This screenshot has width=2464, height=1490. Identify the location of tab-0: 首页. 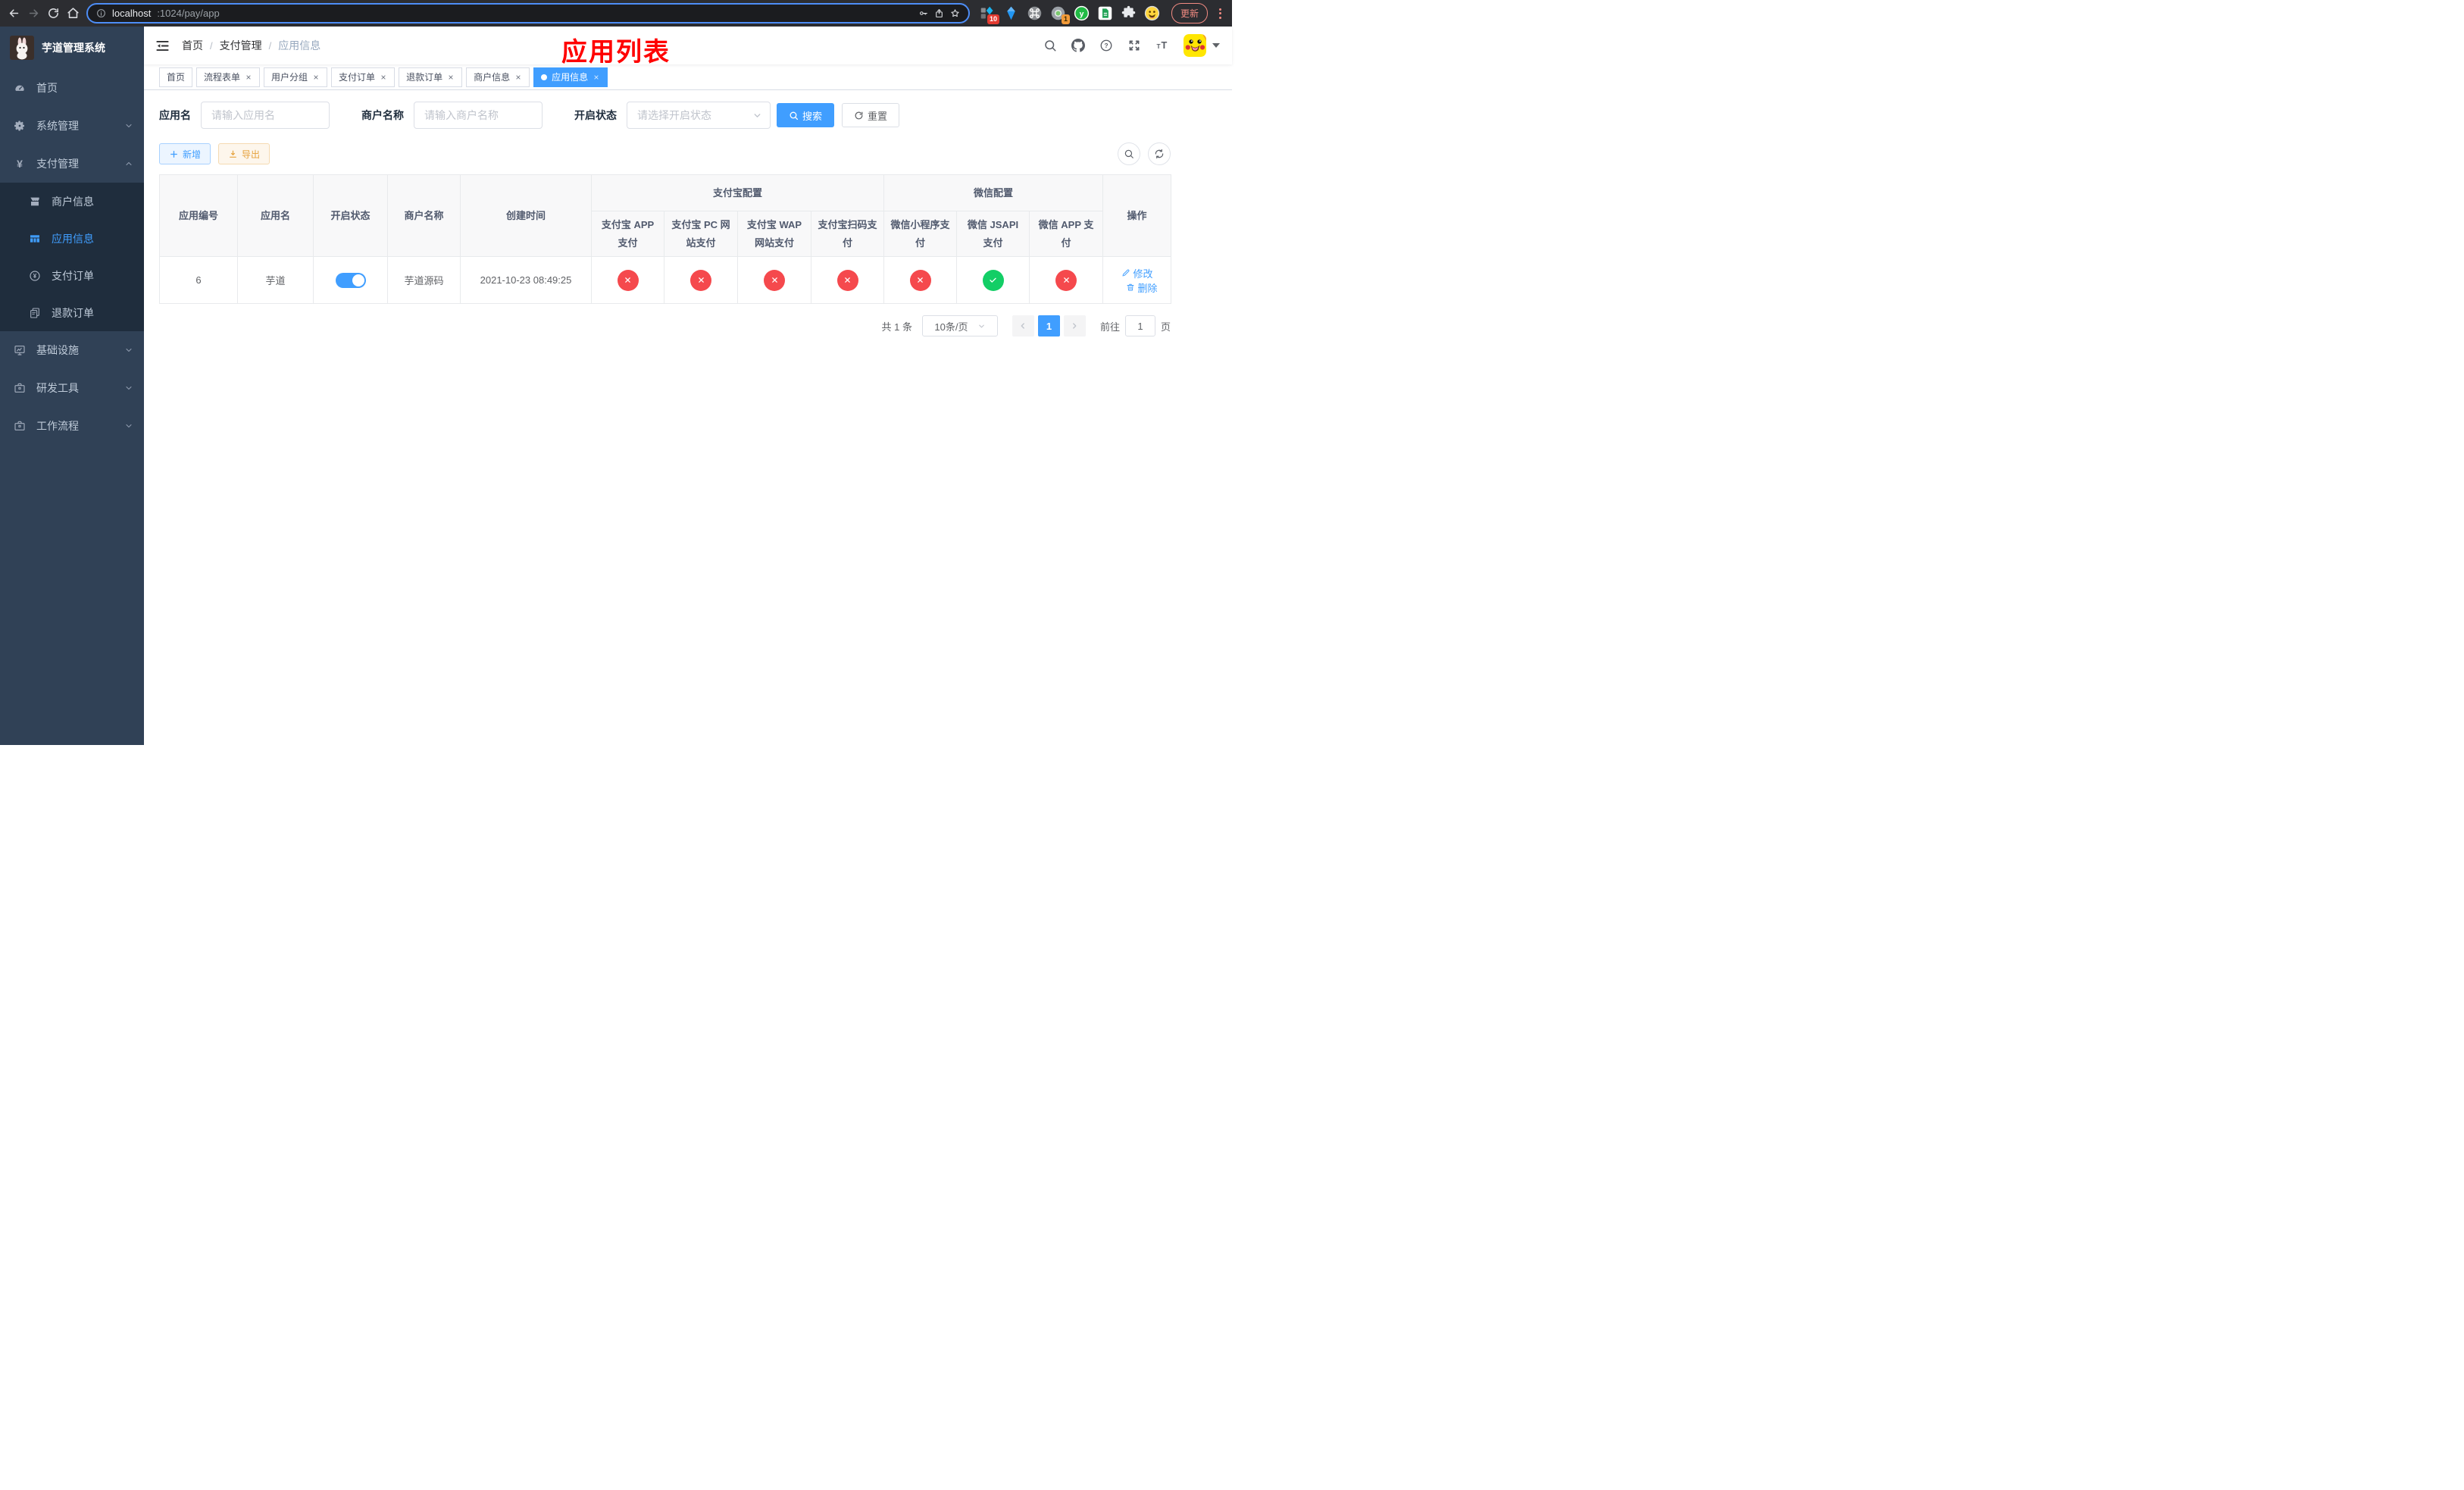
(176, 77).